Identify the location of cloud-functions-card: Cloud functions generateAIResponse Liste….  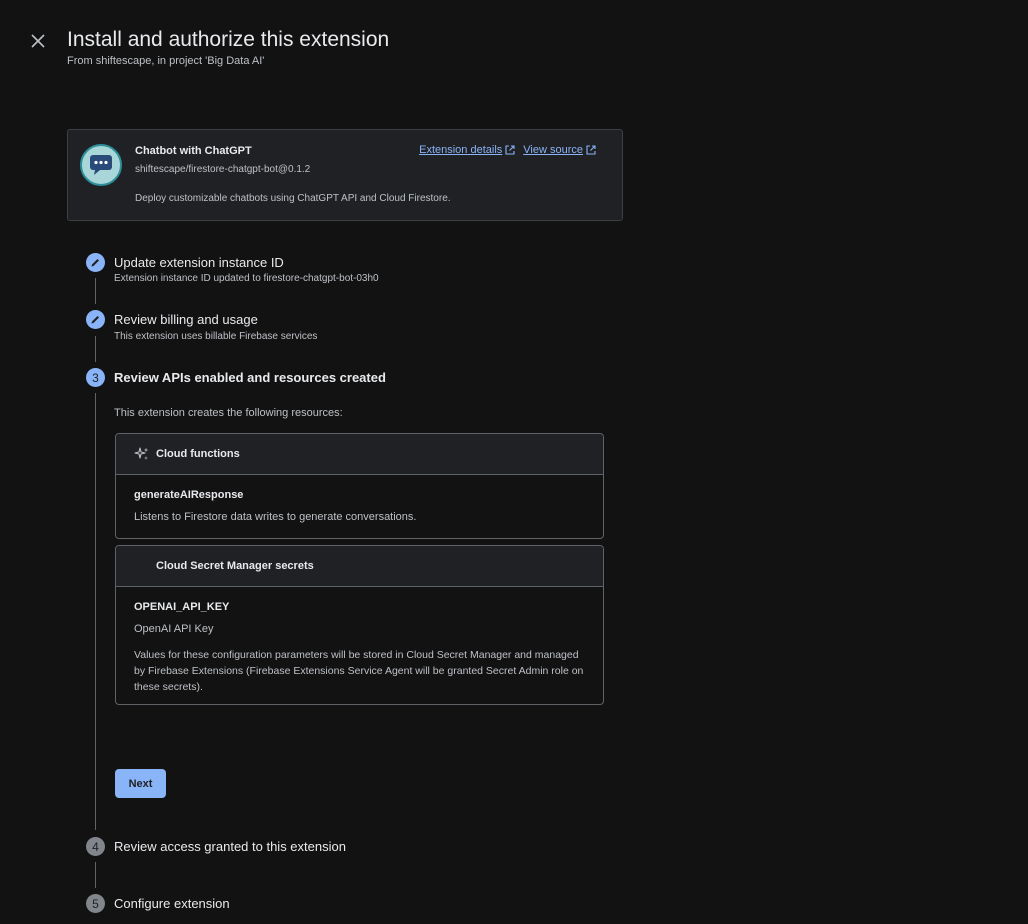
(359, 486).